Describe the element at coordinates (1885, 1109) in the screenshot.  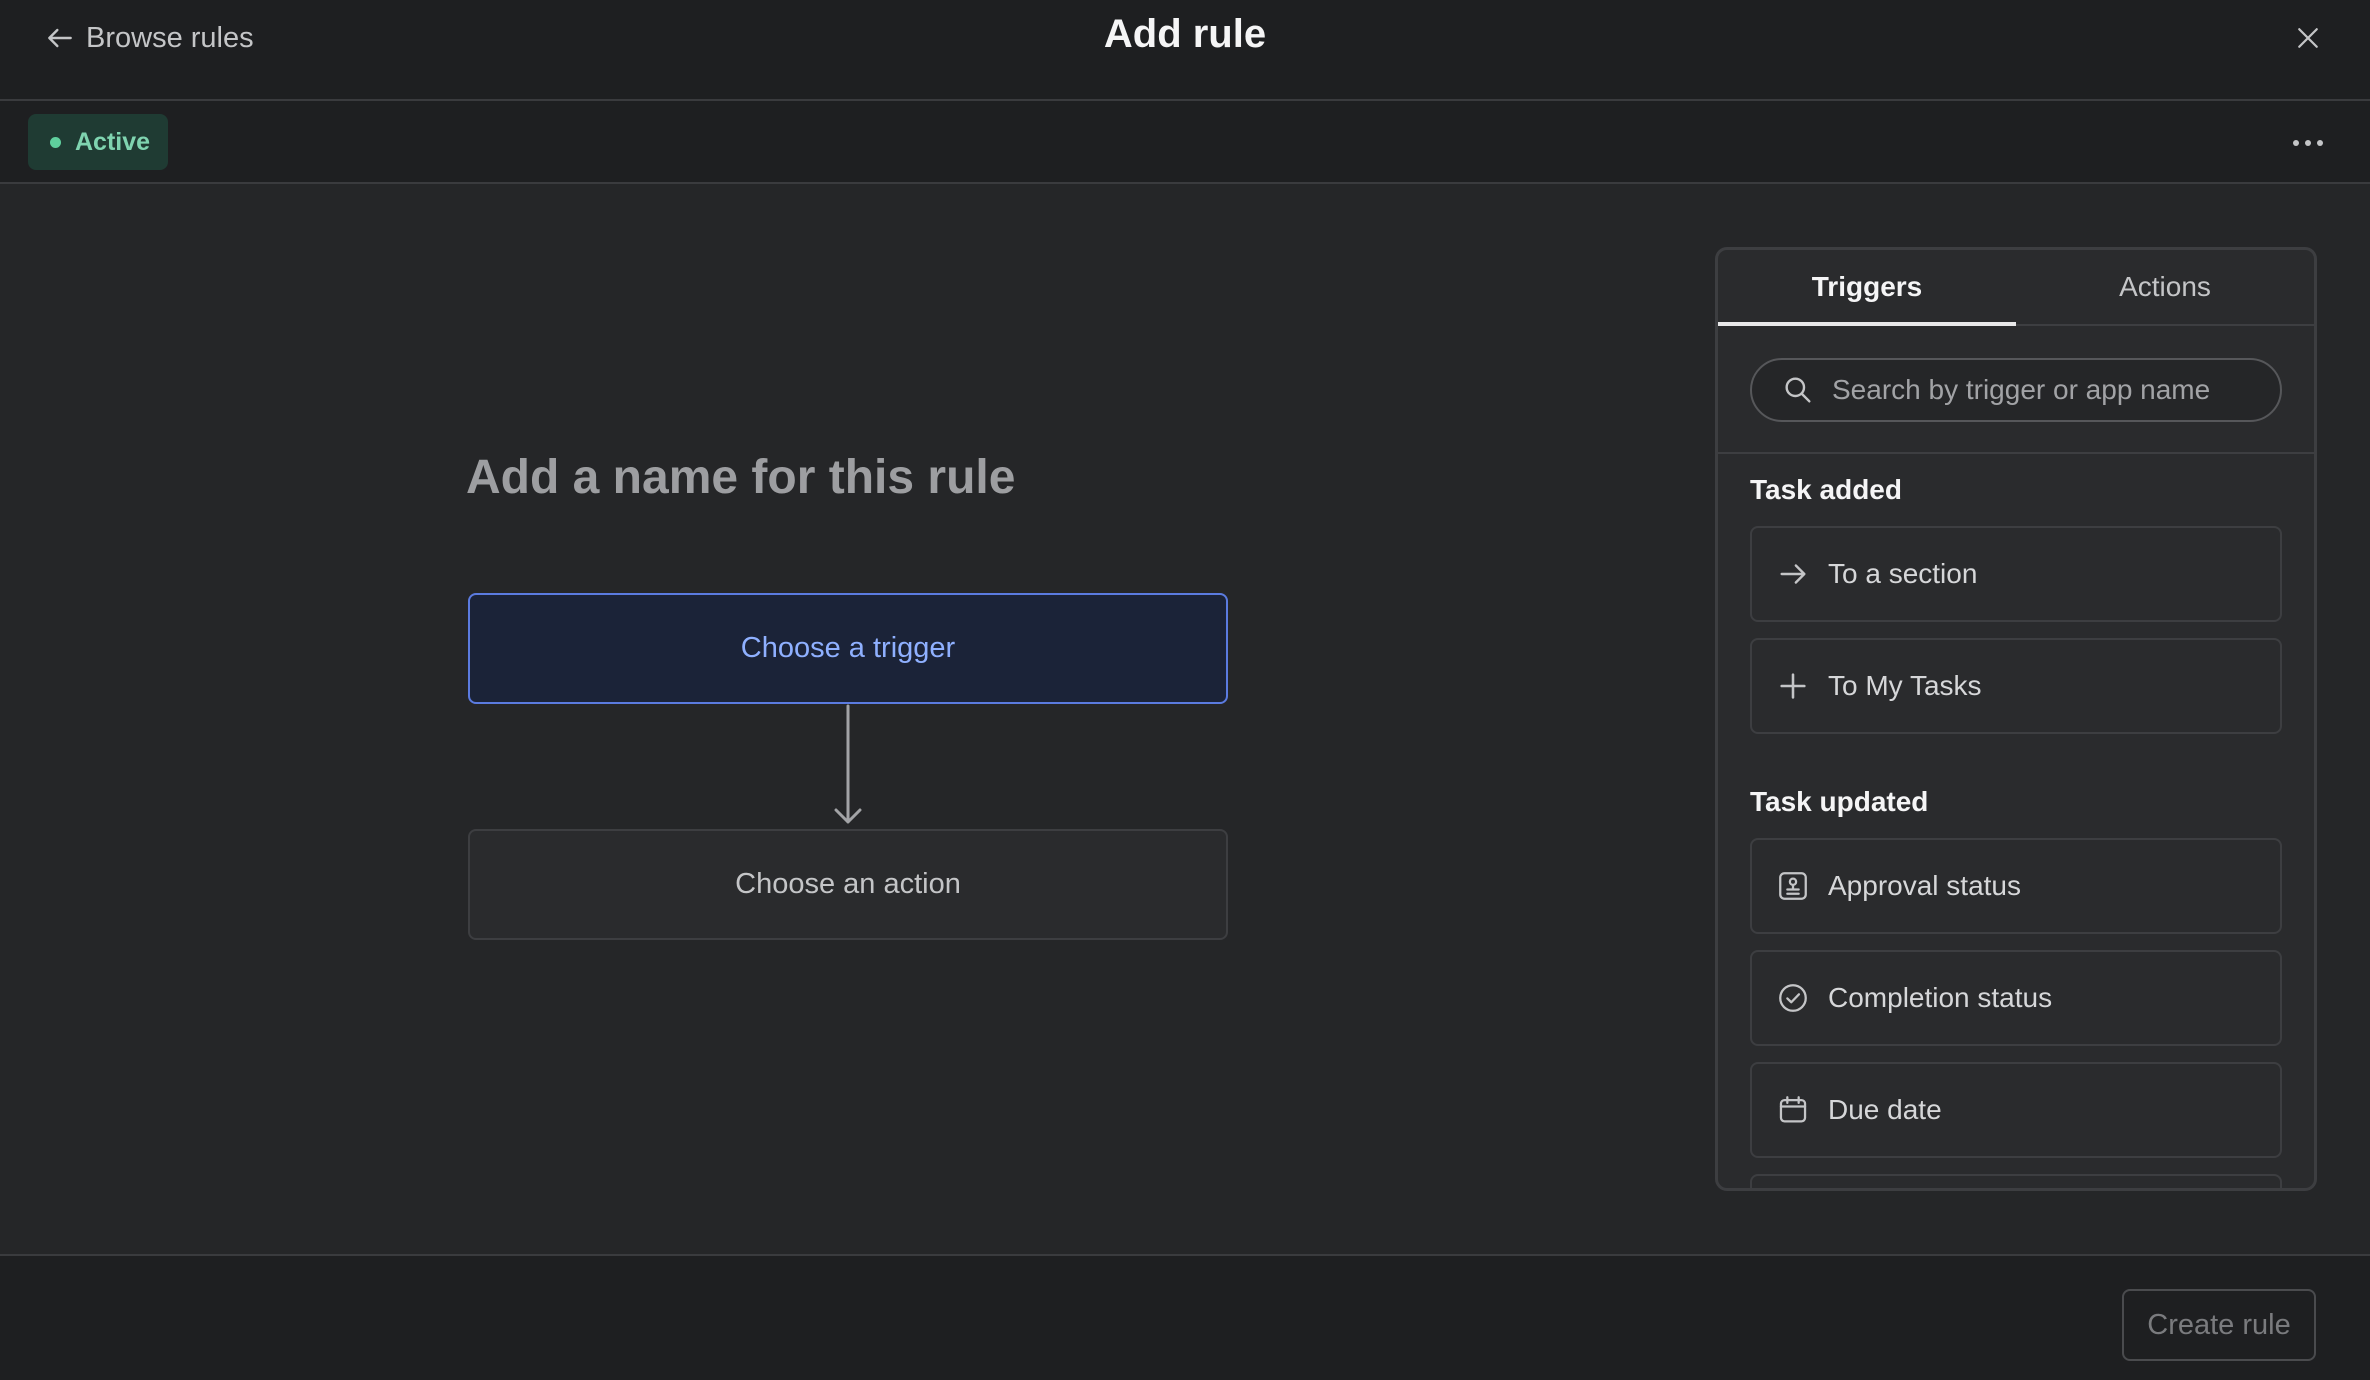
I see `trigger-item-label: Due date` at that location.